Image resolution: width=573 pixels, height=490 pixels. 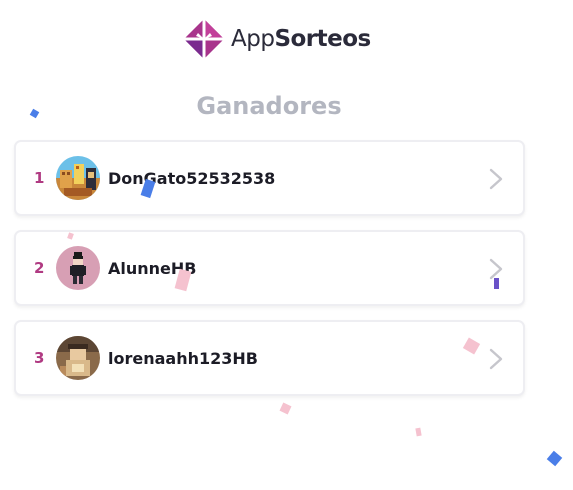 What do you see at coordinates (39, 178) in the screenshot?
I see `winner-rank: 1` at bounding box center [39, 178].